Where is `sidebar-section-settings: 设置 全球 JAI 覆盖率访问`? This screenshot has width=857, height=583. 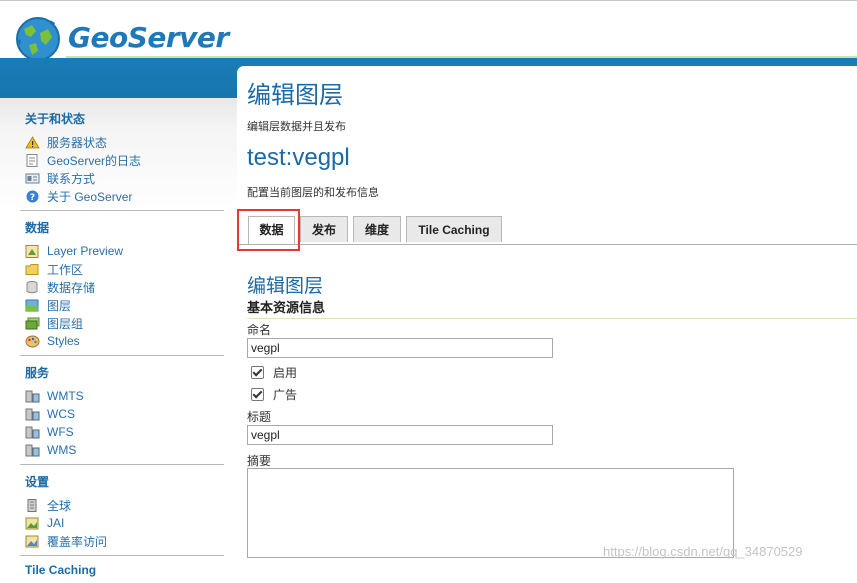 sidebar-section-settings: 设置 全球 JAI 覆盖率访问 is located at coordinates (122, 511).